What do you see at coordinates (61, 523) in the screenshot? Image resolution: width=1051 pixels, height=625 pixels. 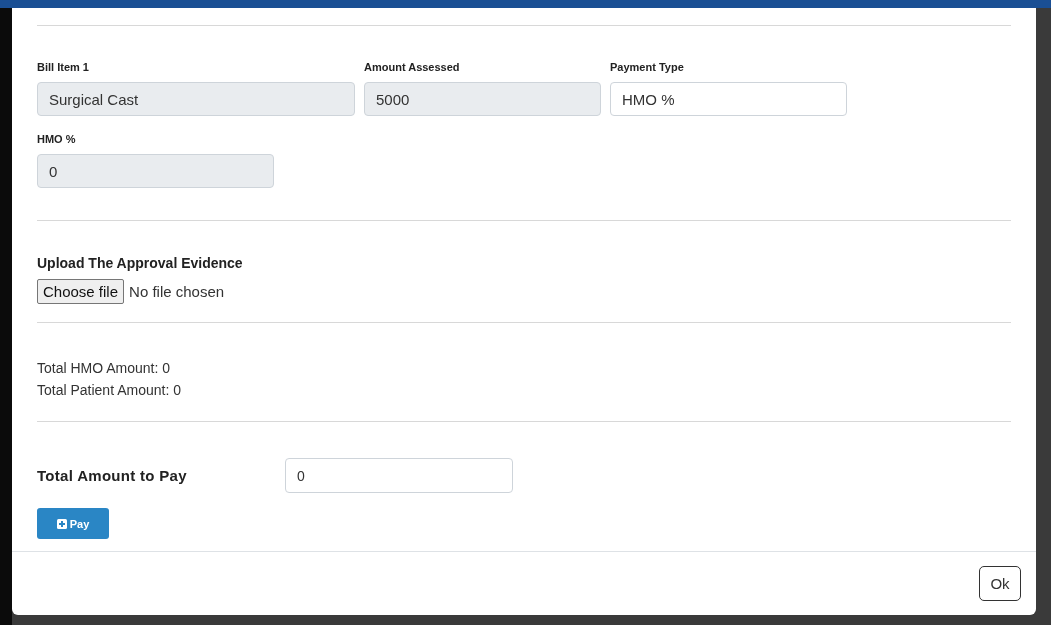 I see `plus-square-icon` at bounding box center [61, 523].